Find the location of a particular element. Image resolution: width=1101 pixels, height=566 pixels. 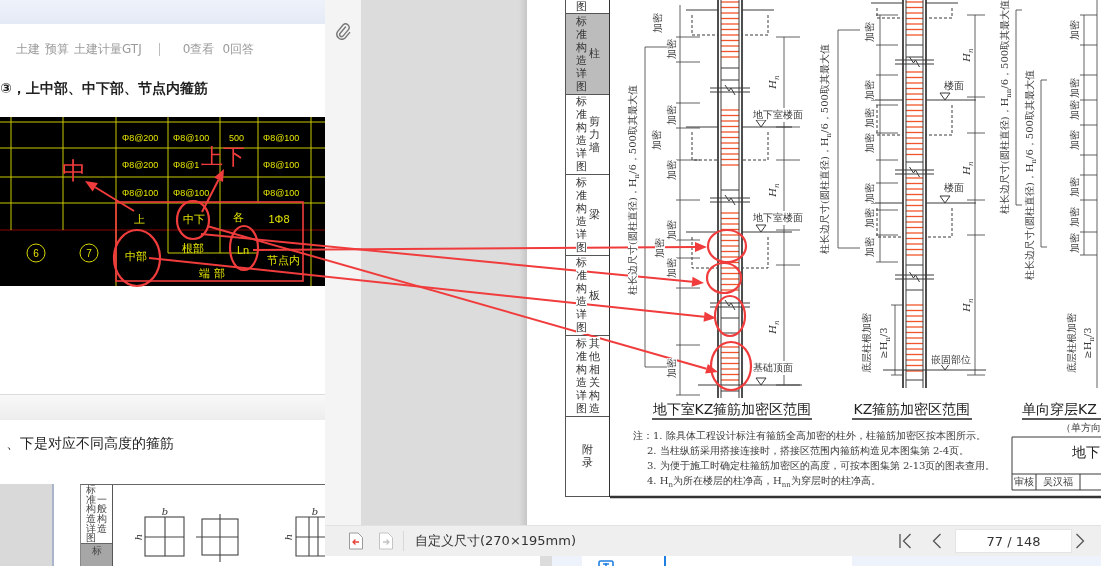

answer-text: 、下是对应不同高度的箍筋 is located at coordinates (90, 443).